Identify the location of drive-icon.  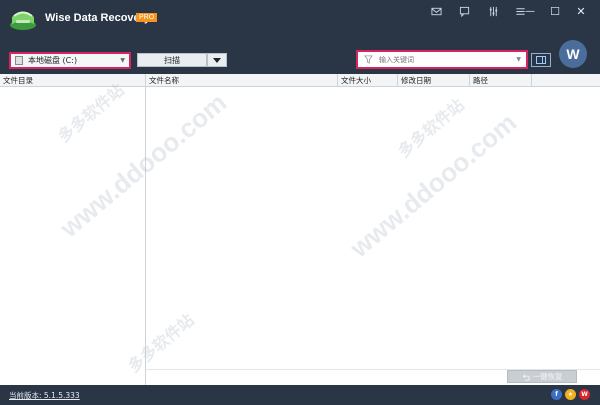
(19, 60).